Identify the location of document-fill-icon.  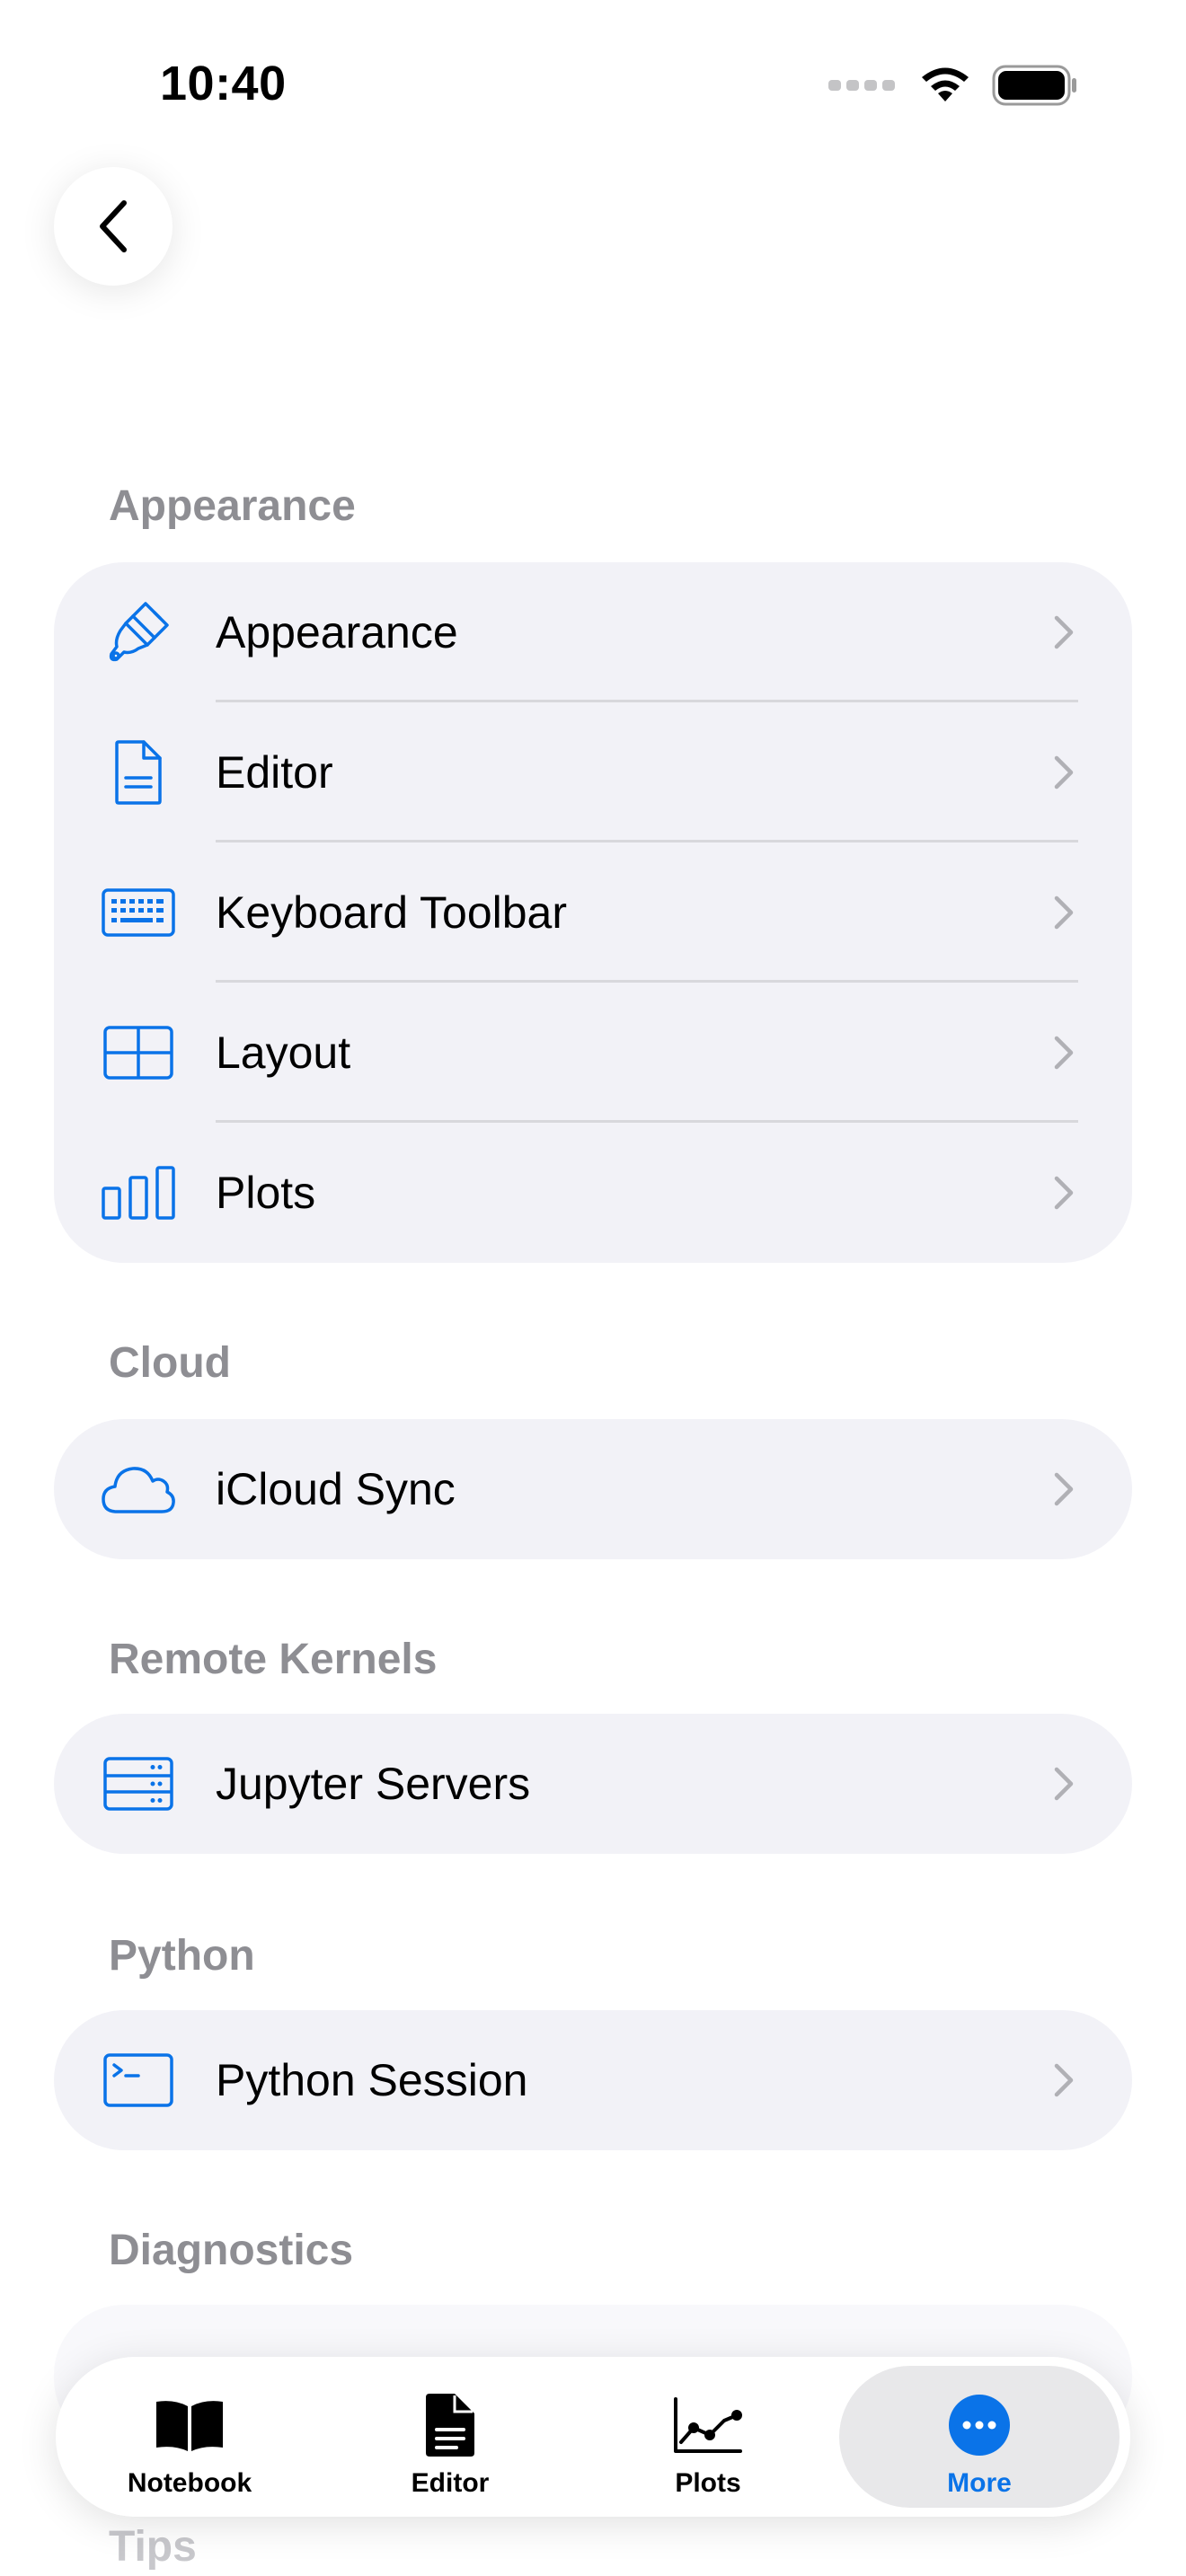
(450, 2425).